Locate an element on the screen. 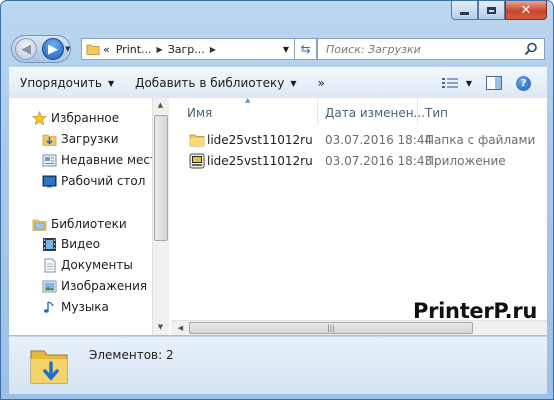  maximize-button is located at coordinates (491, 10).